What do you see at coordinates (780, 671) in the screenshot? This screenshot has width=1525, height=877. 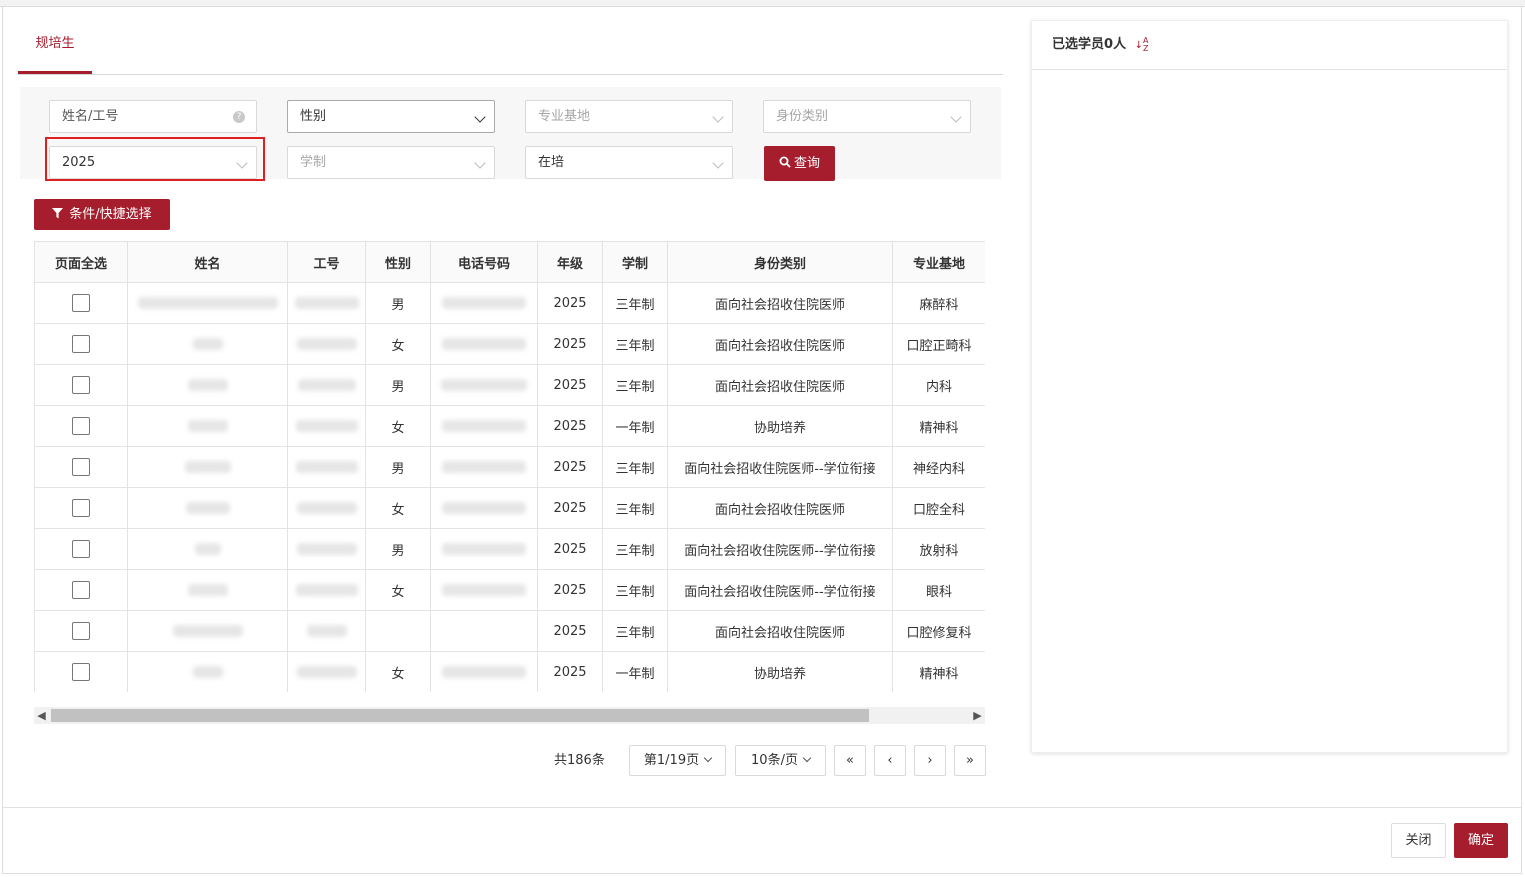 I see `identity-cell: 协助培养` at bounding box center [780, 671].